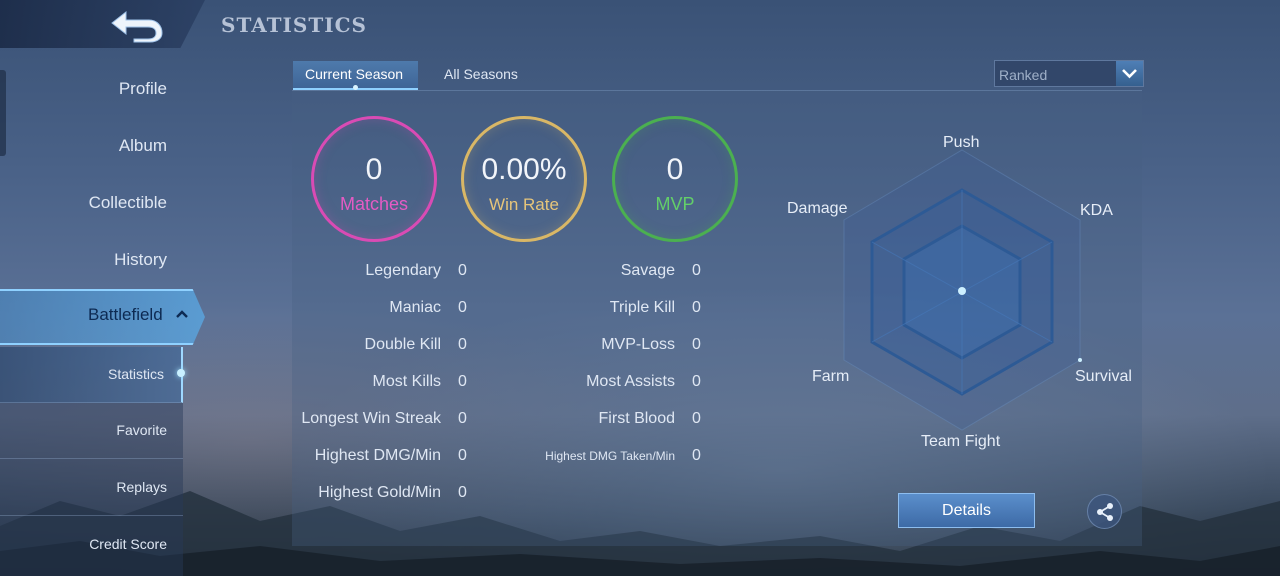  I want to click on radar-chart, so click(962, 290).